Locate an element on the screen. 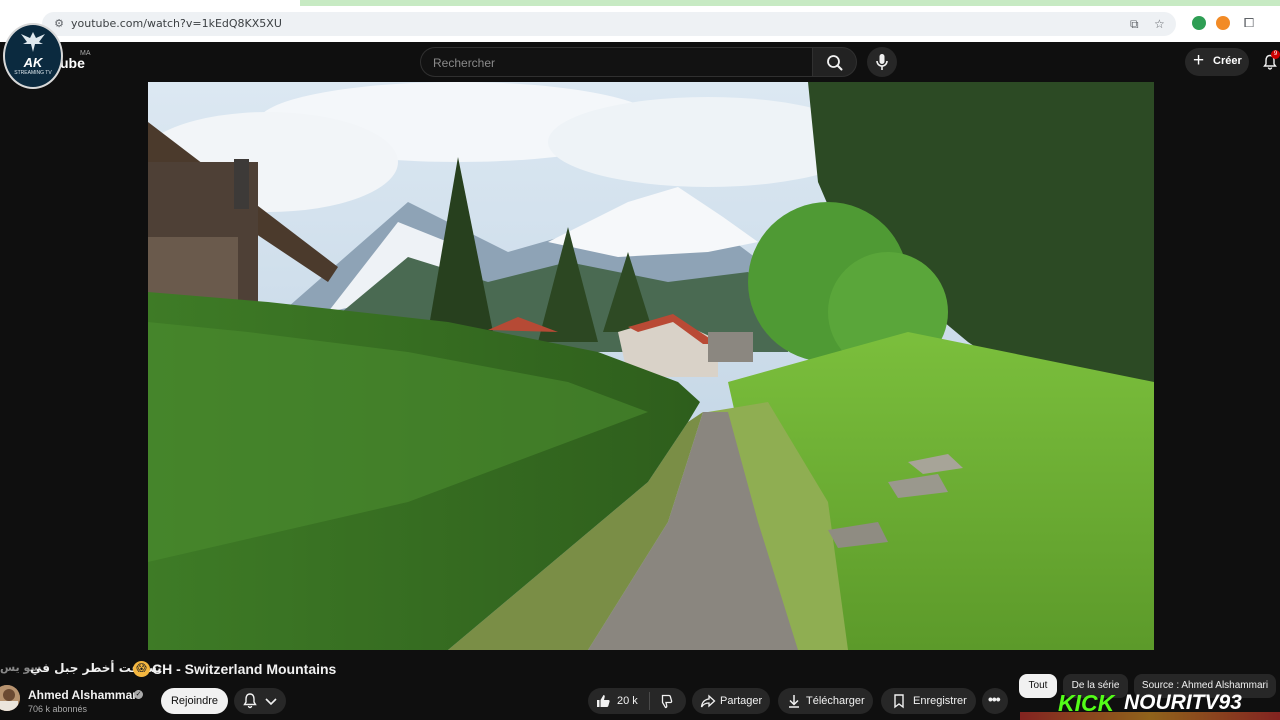 Image resolution: width=1280 pixels, height=720 pixels. share-label: Partager is located at coordinates (741, 701).